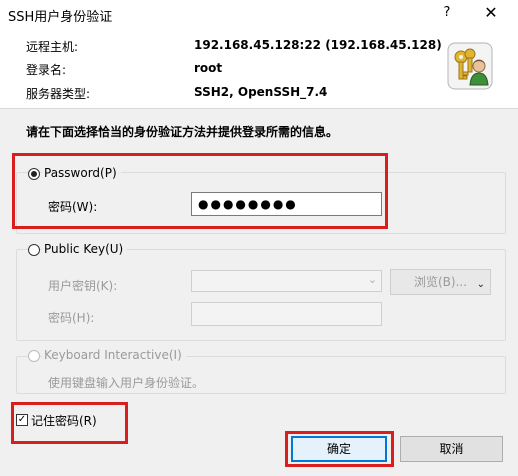  I want to click on host-label: 远程主机:, so click(52, 47).